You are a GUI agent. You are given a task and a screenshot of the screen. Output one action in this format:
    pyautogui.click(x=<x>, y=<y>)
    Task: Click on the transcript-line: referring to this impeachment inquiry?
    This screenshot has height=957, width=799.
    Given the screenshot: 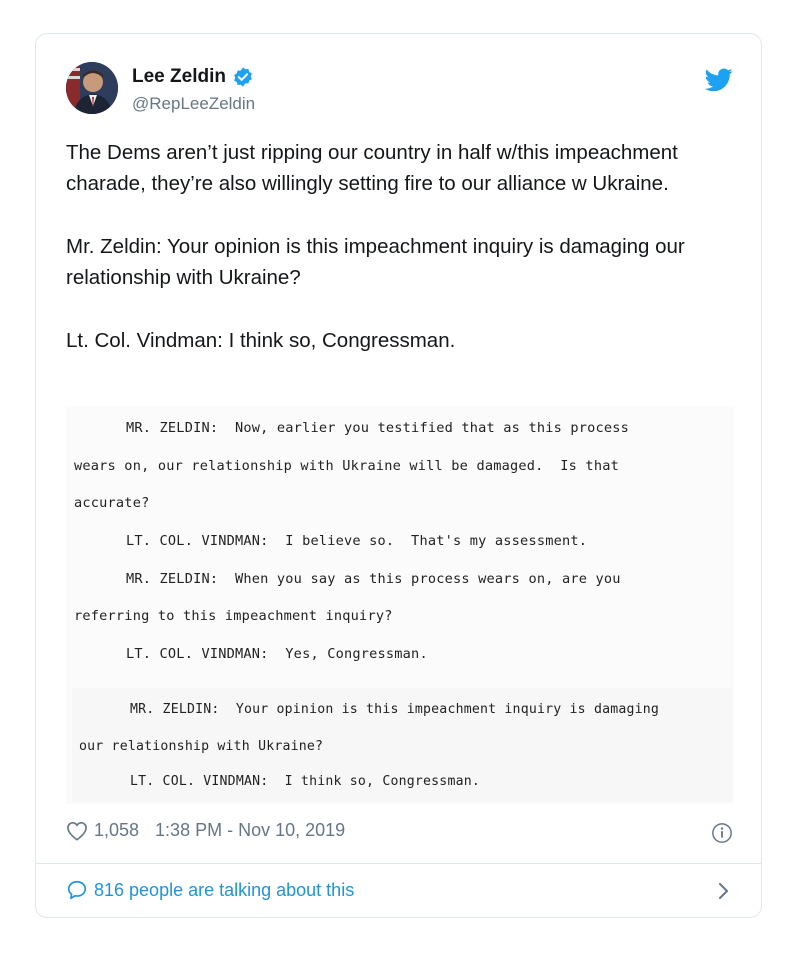 What is the action you would take?
    pyautogui.click(x=233, y=616)
    